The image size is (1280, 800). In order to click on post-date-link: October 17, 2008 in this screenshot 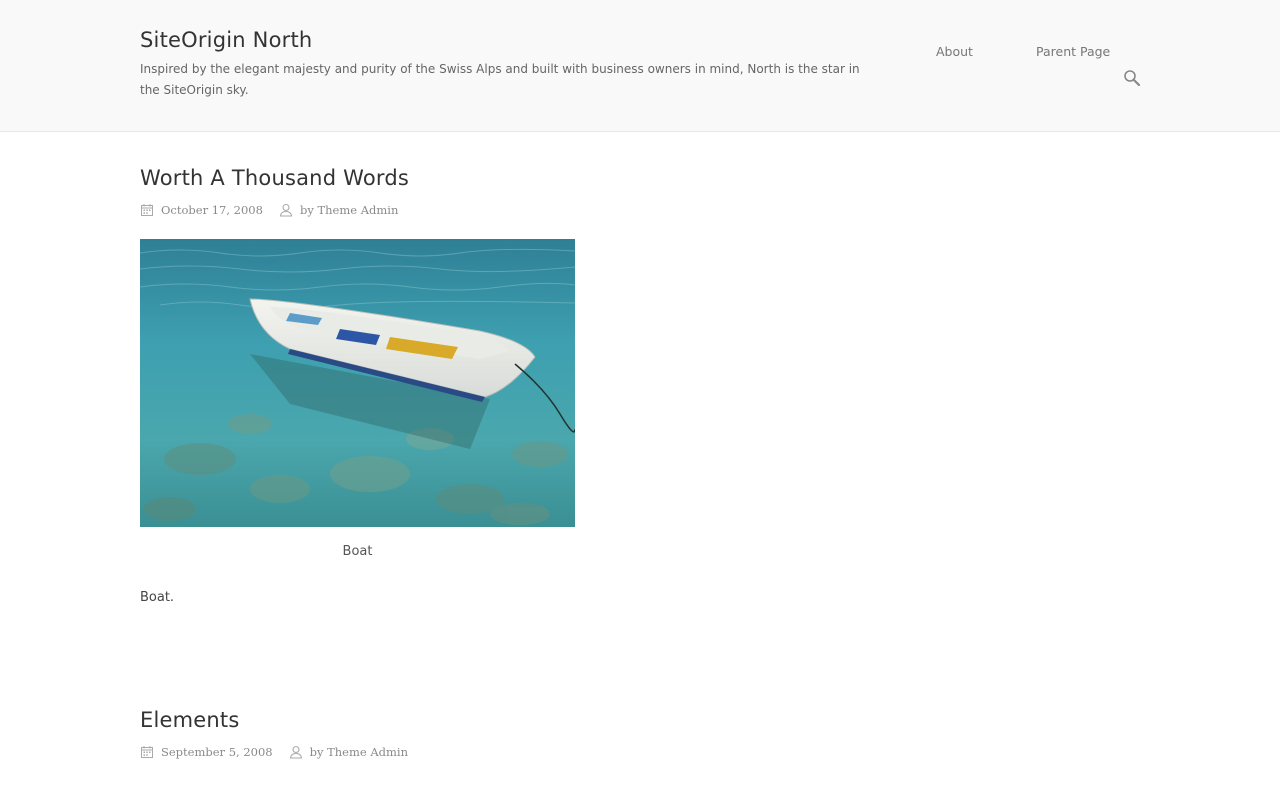, I will do `click(212, 210)`.